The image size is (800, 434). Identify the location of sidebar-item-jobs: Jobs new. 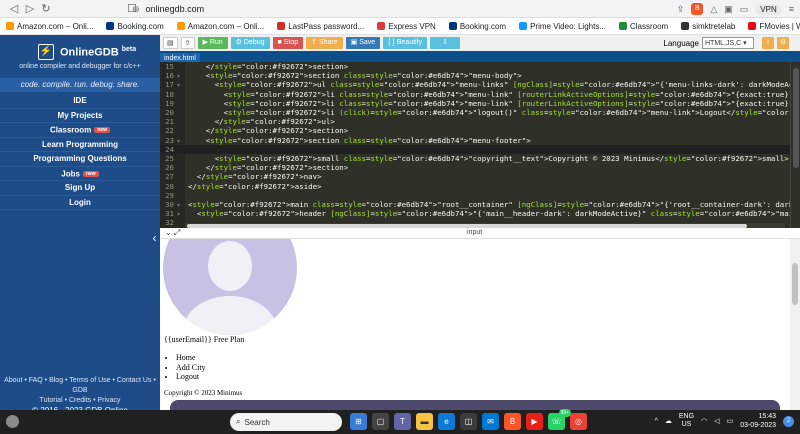
(80, 174).